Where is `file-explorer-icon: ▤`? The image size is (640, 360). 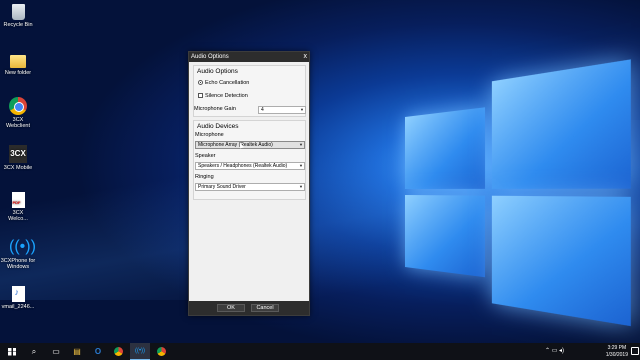 file-explorer-icon: ▤ is located at coordinates (77, 351).